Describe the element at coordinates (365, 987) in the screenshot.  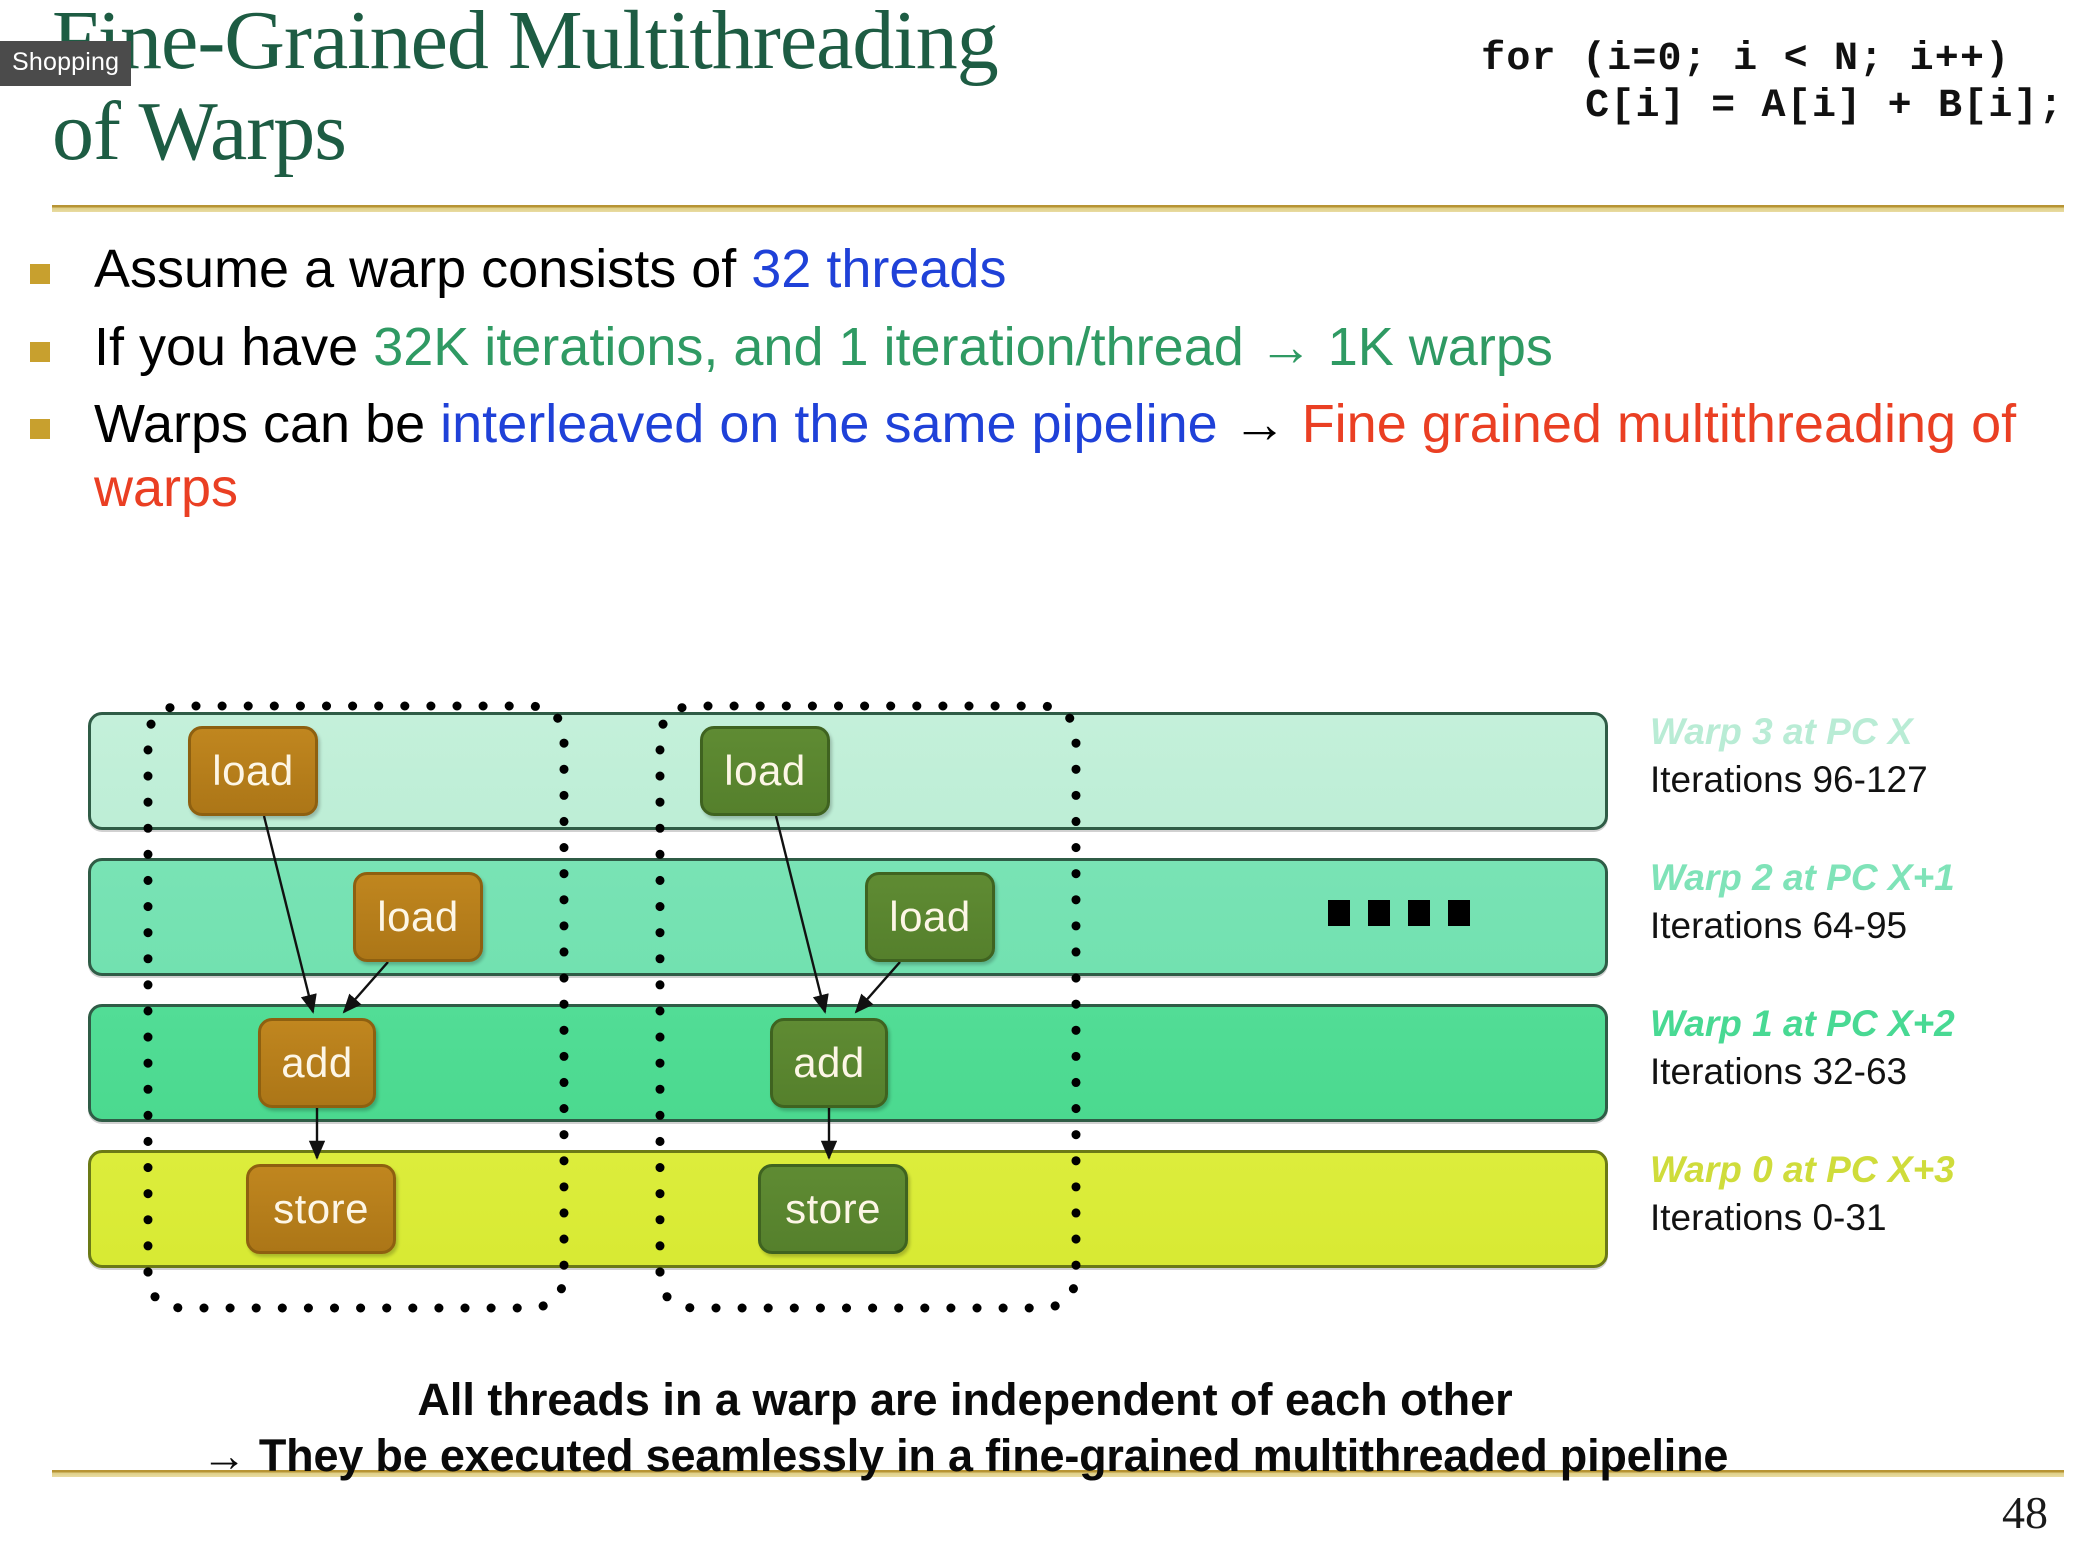
I see `arrow-load2-to-add` at that location.